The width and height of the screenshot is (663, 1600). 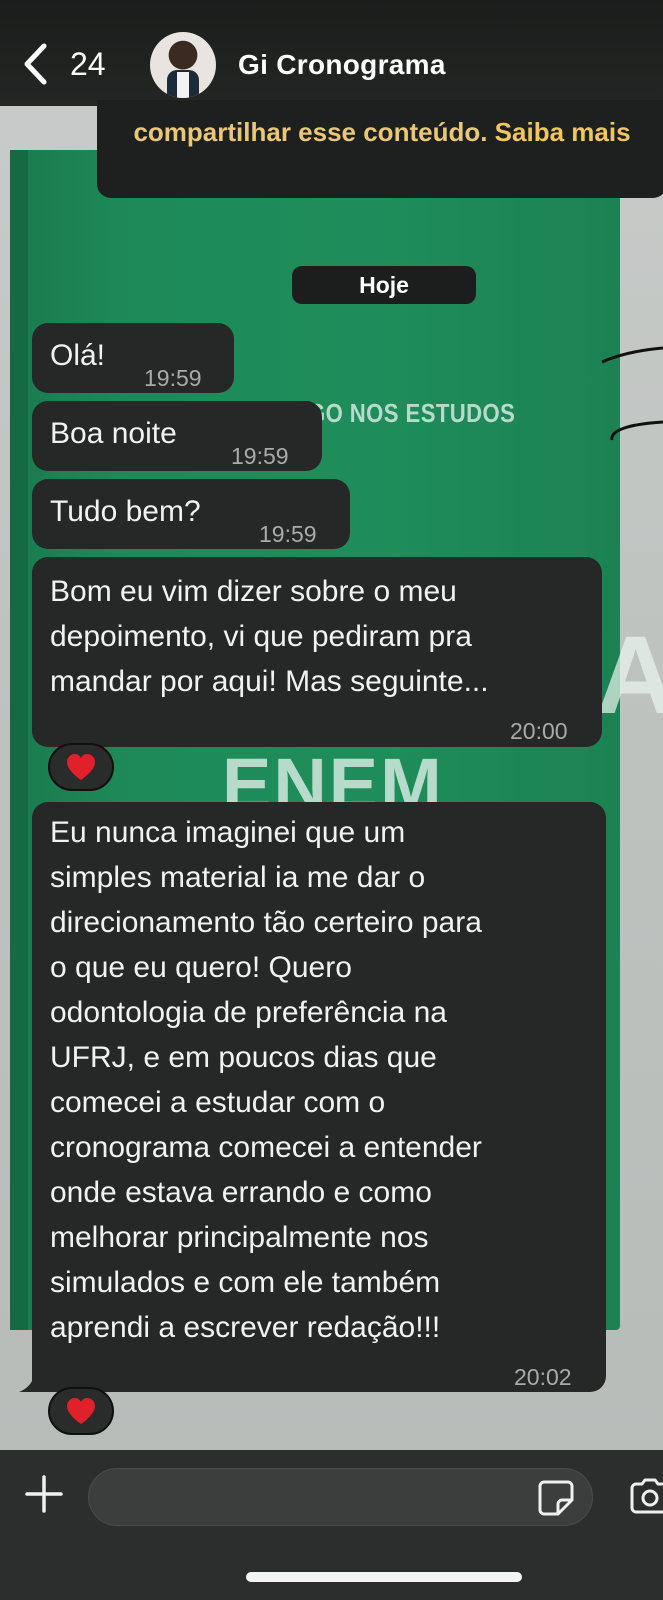 I want to click on message-time: 20:00, so click(x=539, y=731).